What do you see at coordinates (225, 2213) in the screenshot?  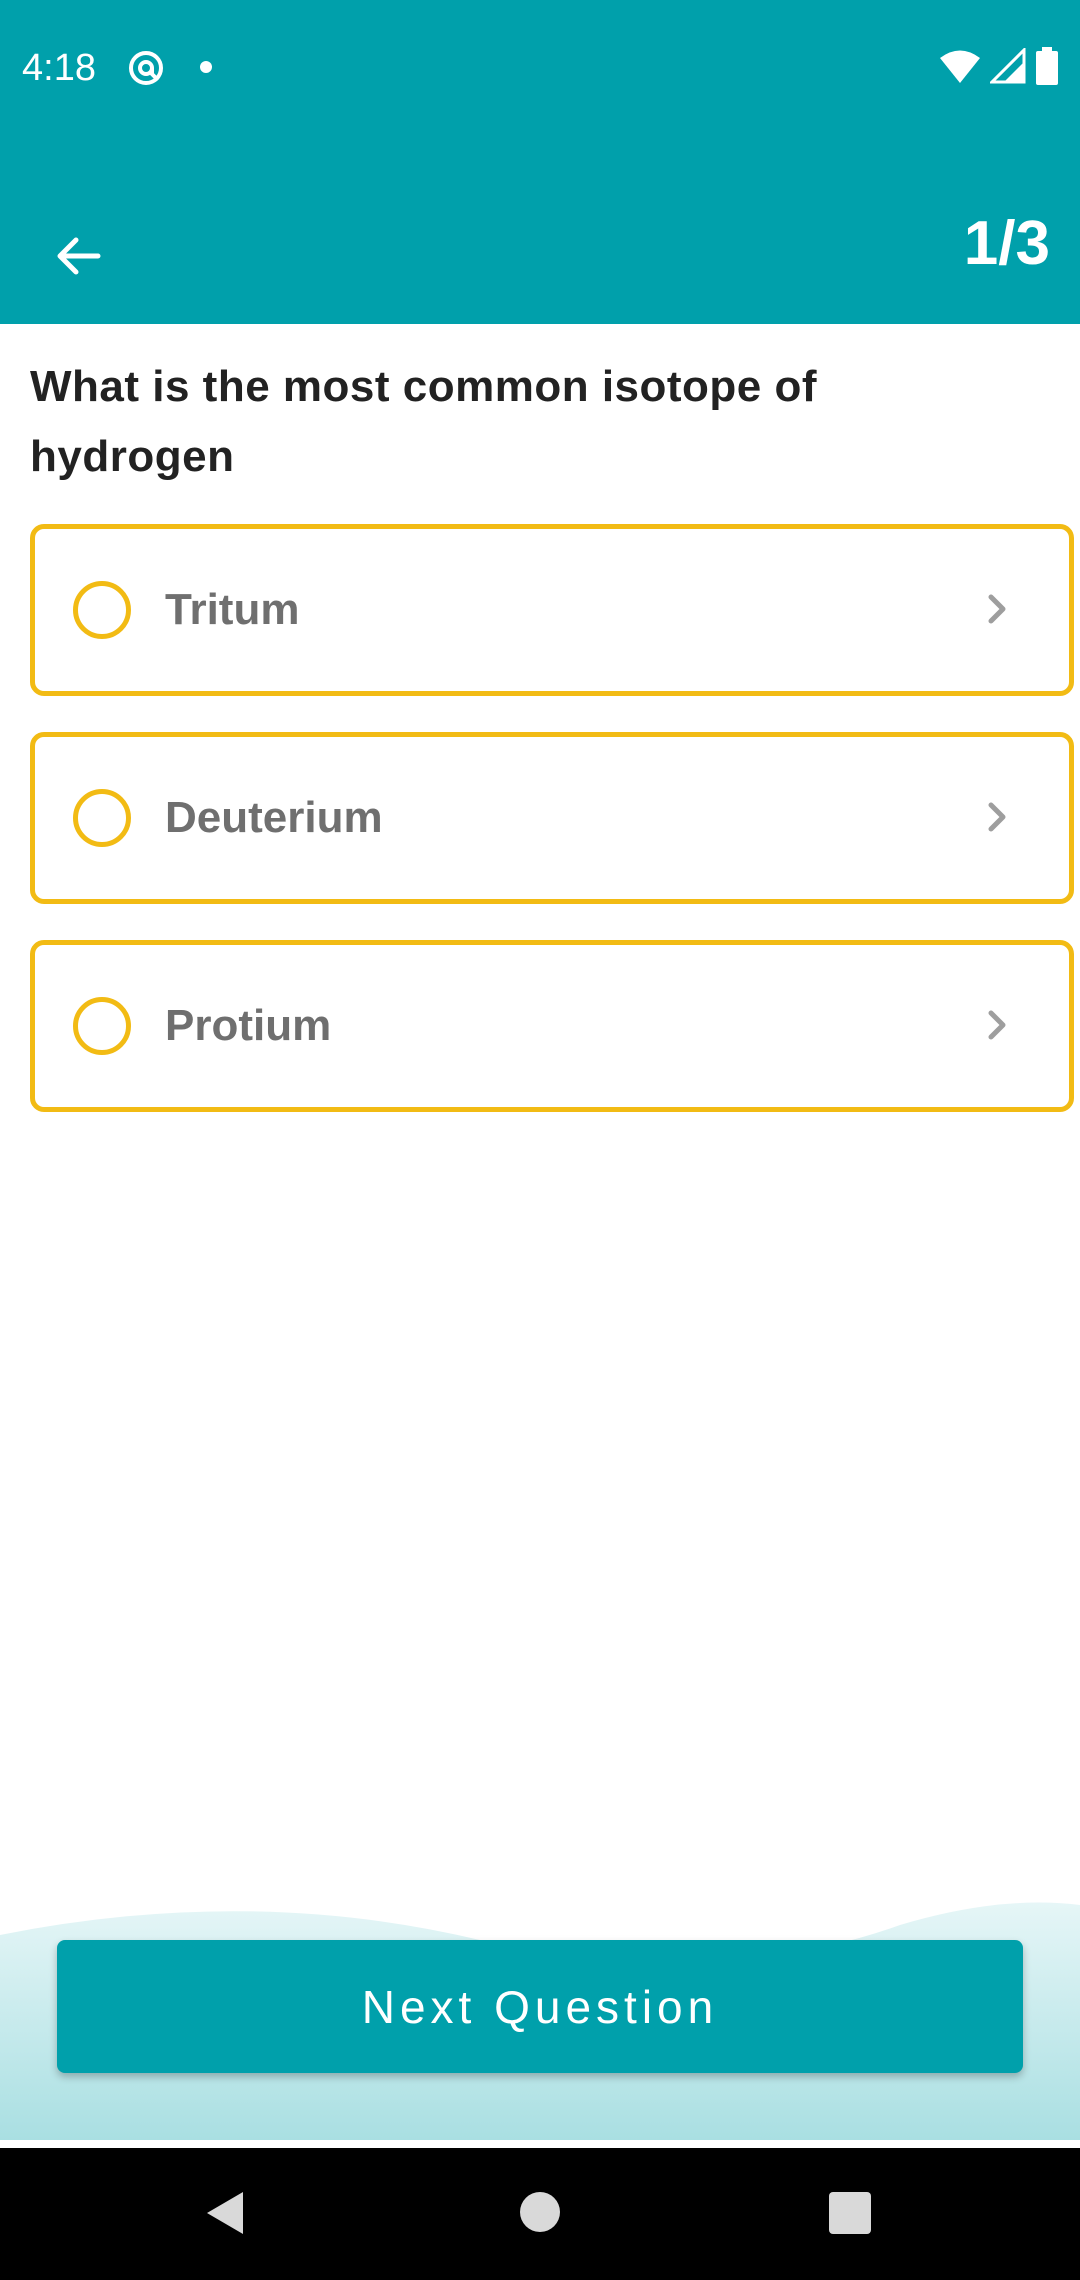 I see `nav-back-icon` at bounding box center [225, 2213].